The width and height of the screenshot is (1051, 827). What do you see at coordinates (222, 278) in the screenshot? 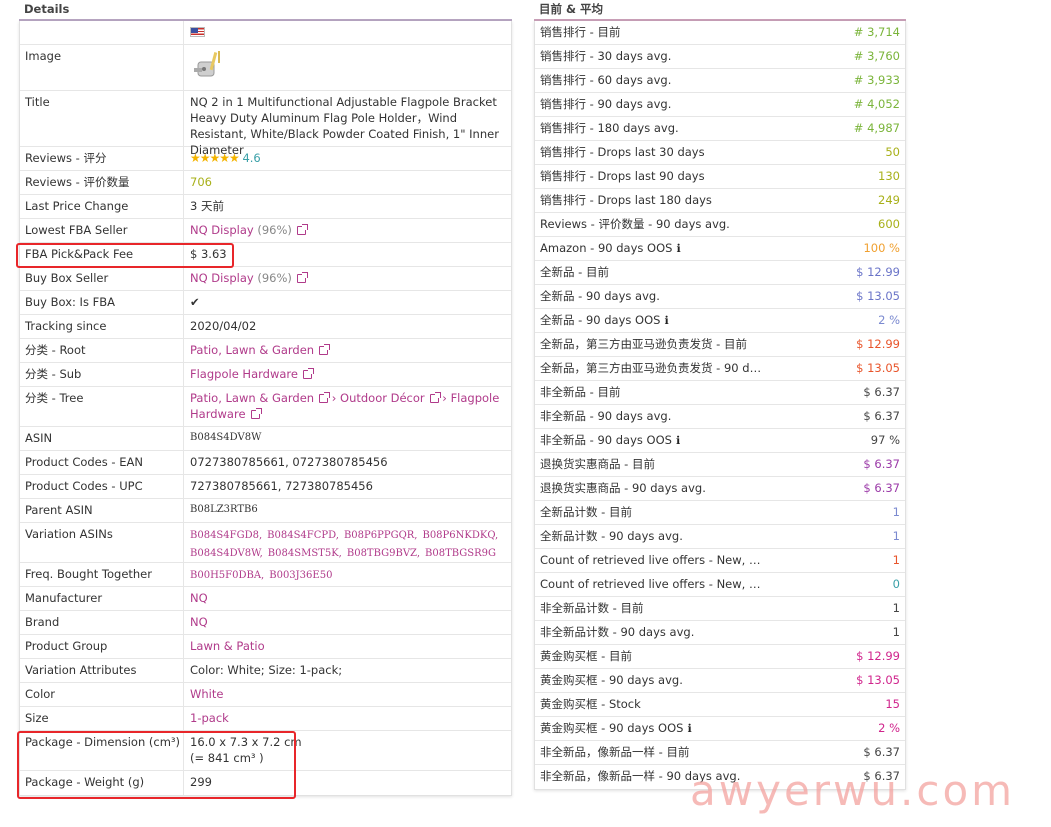
I see `buy-box-seller-link: NQ Display` at bounding box center [222, 278].